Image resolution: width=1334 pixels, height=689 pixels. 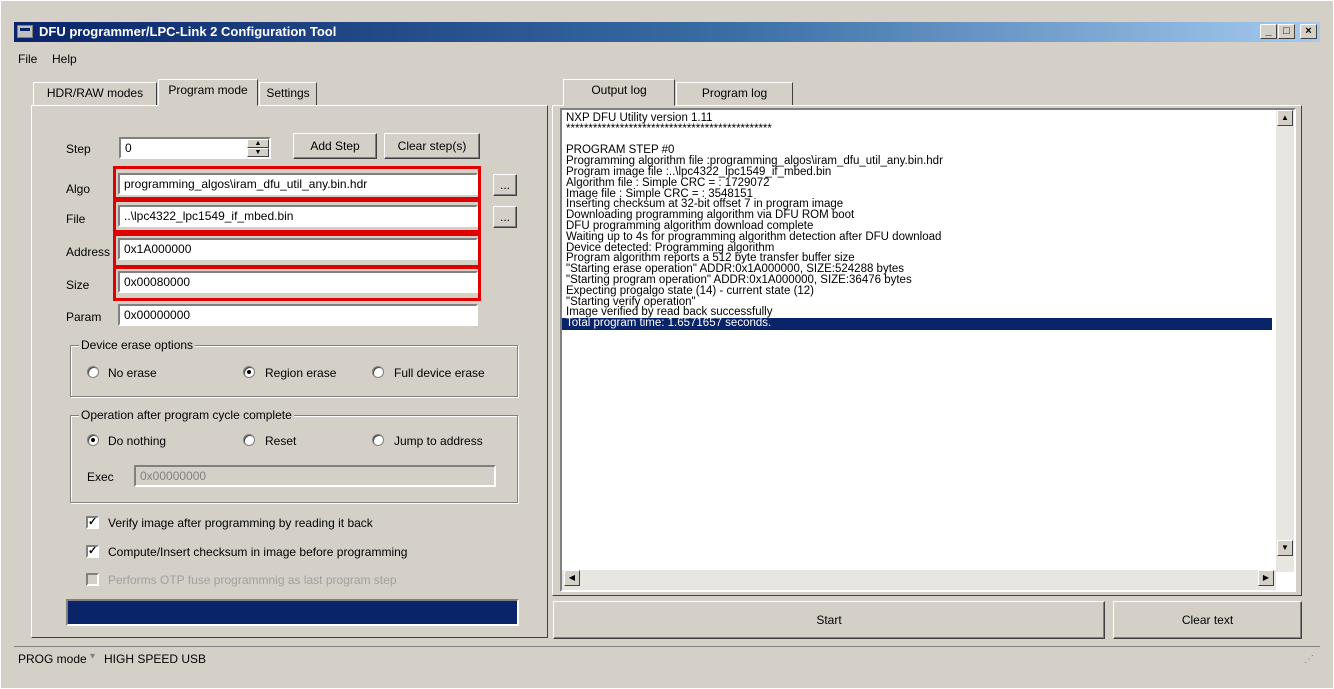 I want to click on exec-input: 0x00000000, so click(x=315, y=476).